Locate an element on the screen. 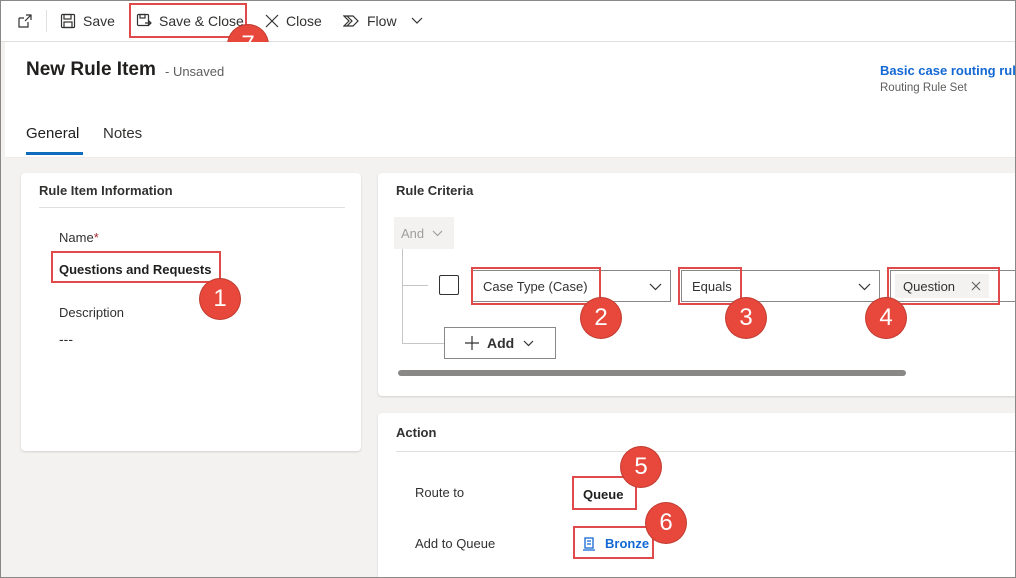 The height and width of the screenshot is (578, 1016). popout-button is located at coordinates (25, 21).